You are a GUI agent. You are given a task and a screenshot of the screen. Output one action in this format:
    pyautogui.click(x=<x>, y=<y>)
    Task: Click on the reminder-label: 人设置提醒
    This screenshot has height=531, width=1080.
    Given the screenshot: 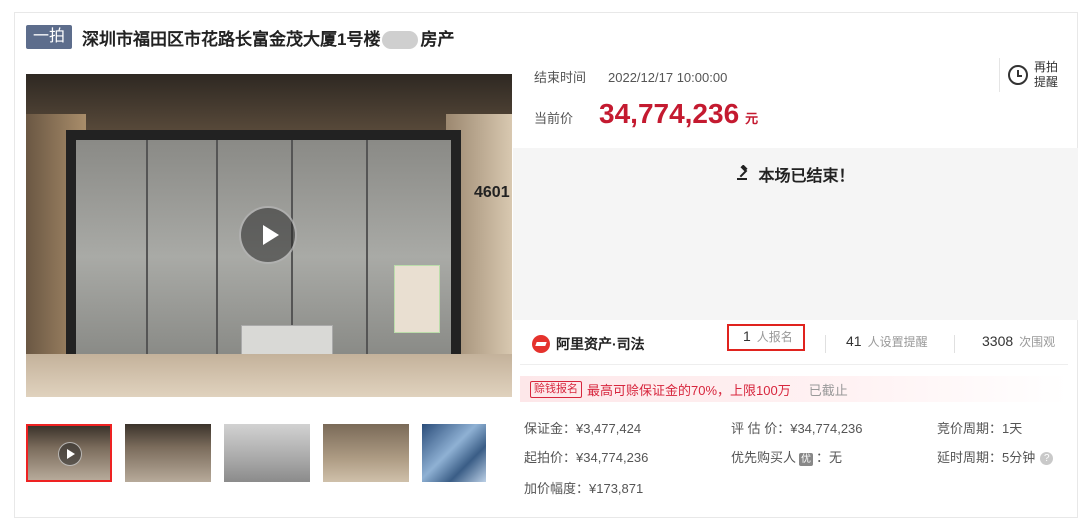 What is the action you would take?
    pyautogui.click(x=897, y=342)
    